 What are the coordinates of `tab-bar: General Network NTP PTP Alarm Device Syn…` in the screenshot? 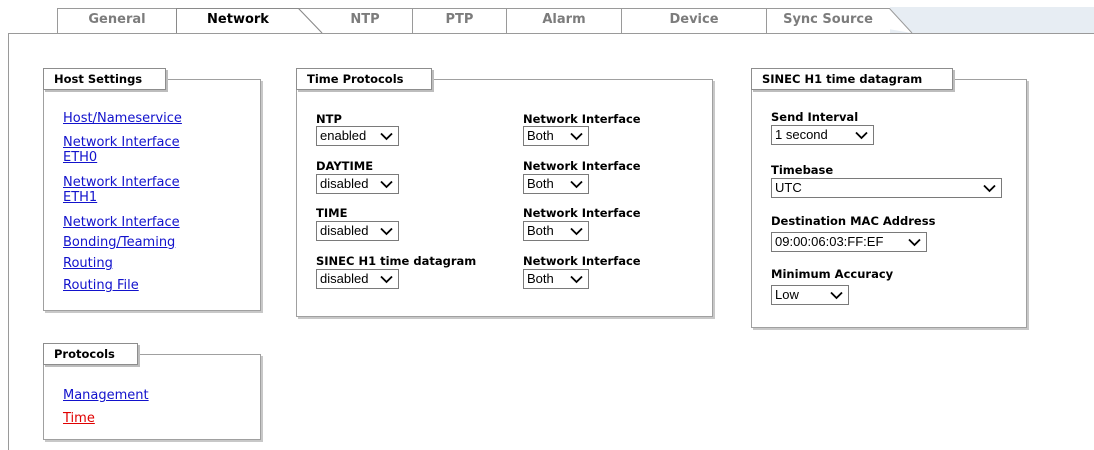 It's located at (547, 17).